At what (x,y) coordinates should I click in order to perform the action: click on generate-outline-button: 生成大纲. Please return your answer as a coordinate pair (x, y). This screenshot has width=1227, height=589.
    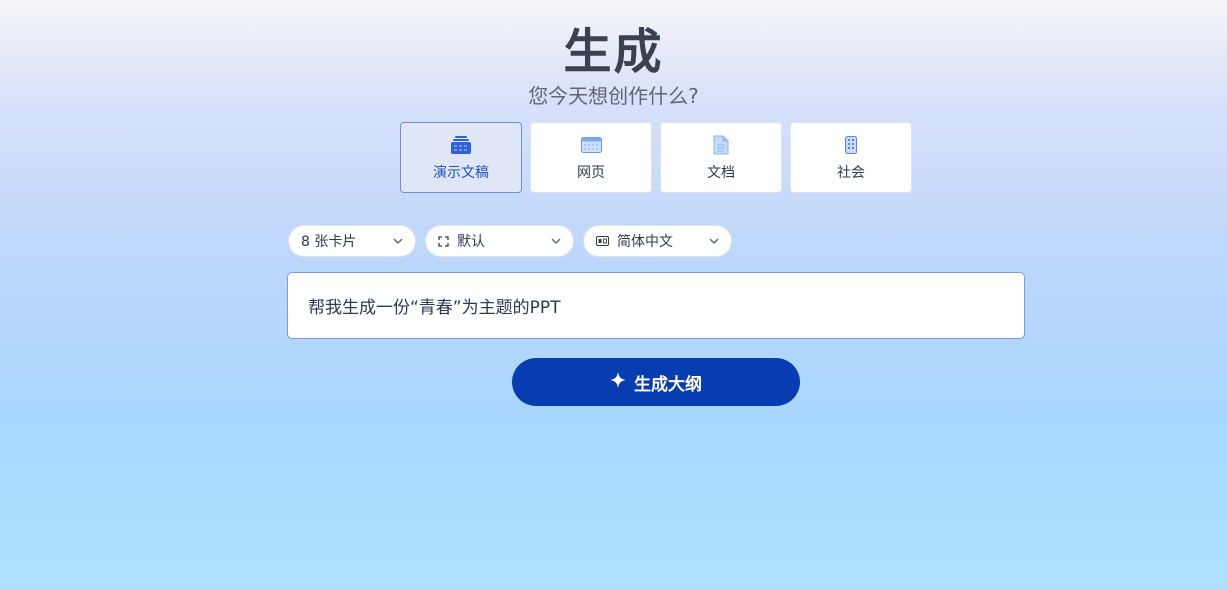
    Looking at the image, I should click on (656, 382).